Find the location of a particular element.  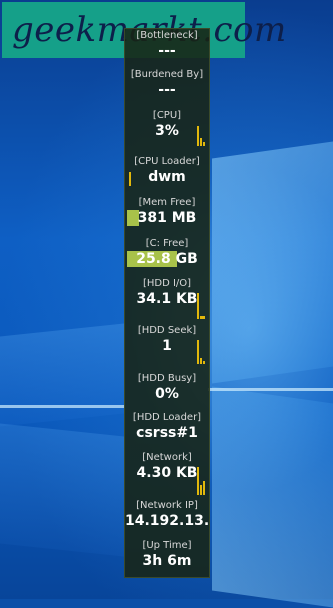

bottleneck-item: [Bottleneck] --- is located at coordinates (167, 44).